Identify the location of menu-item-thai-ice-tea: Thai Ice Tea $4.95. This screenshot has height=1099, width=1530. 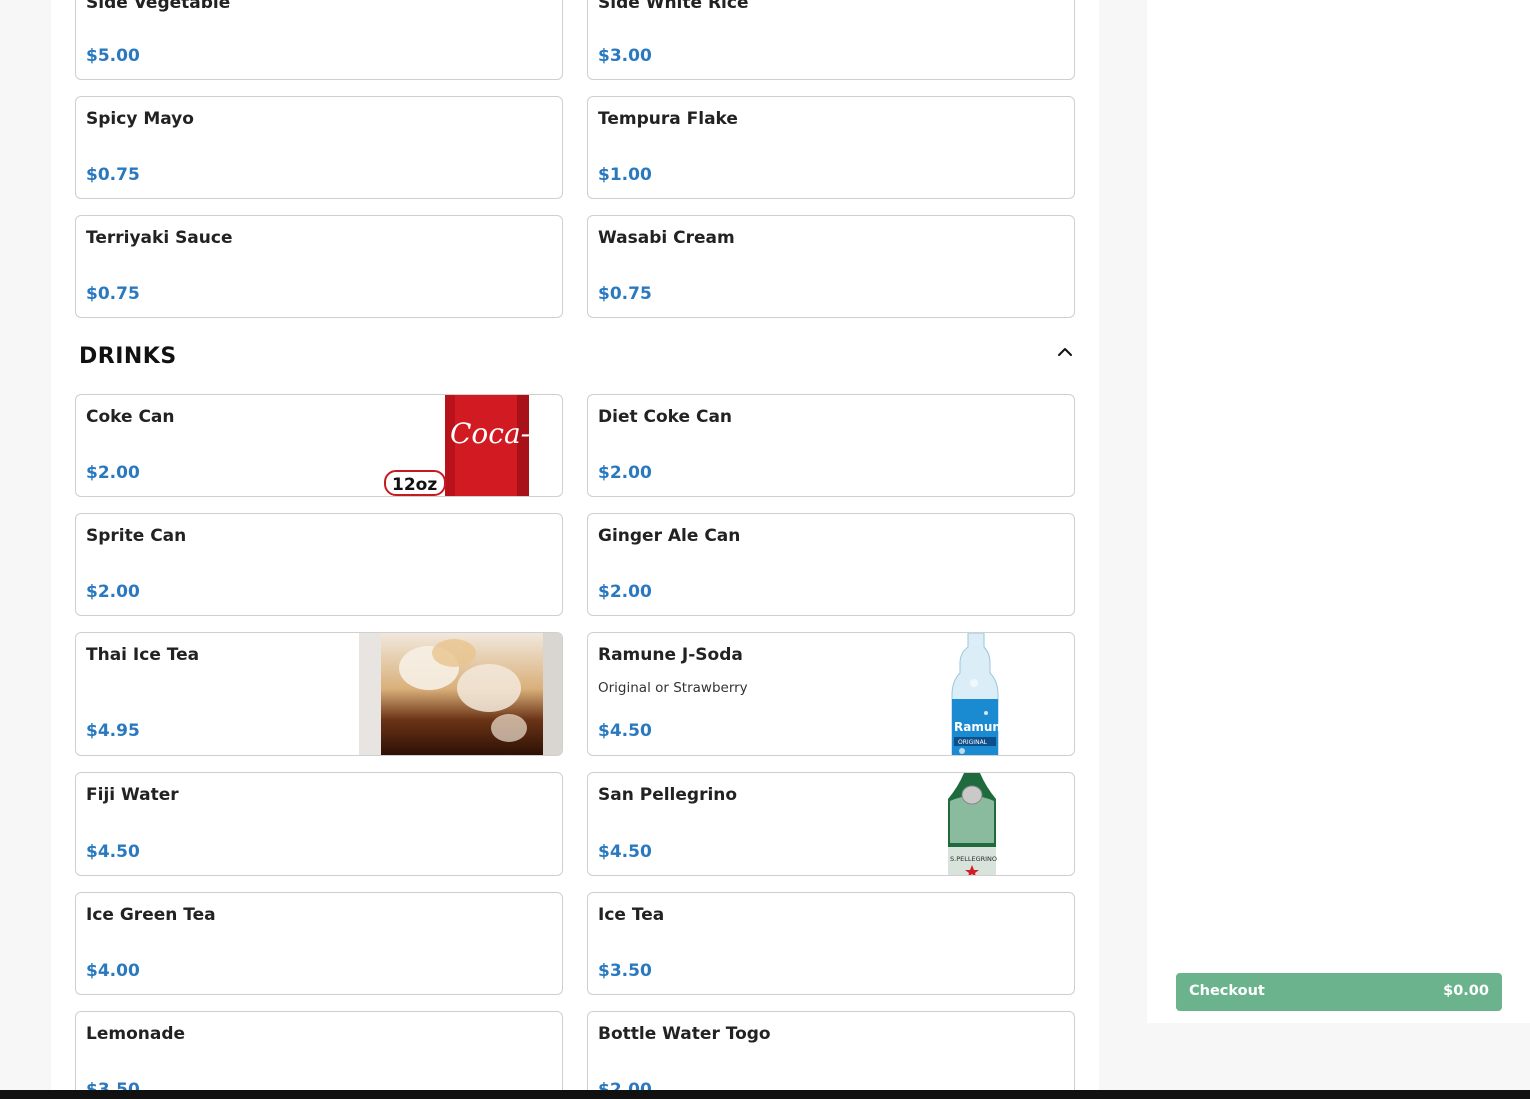
(319, 694).